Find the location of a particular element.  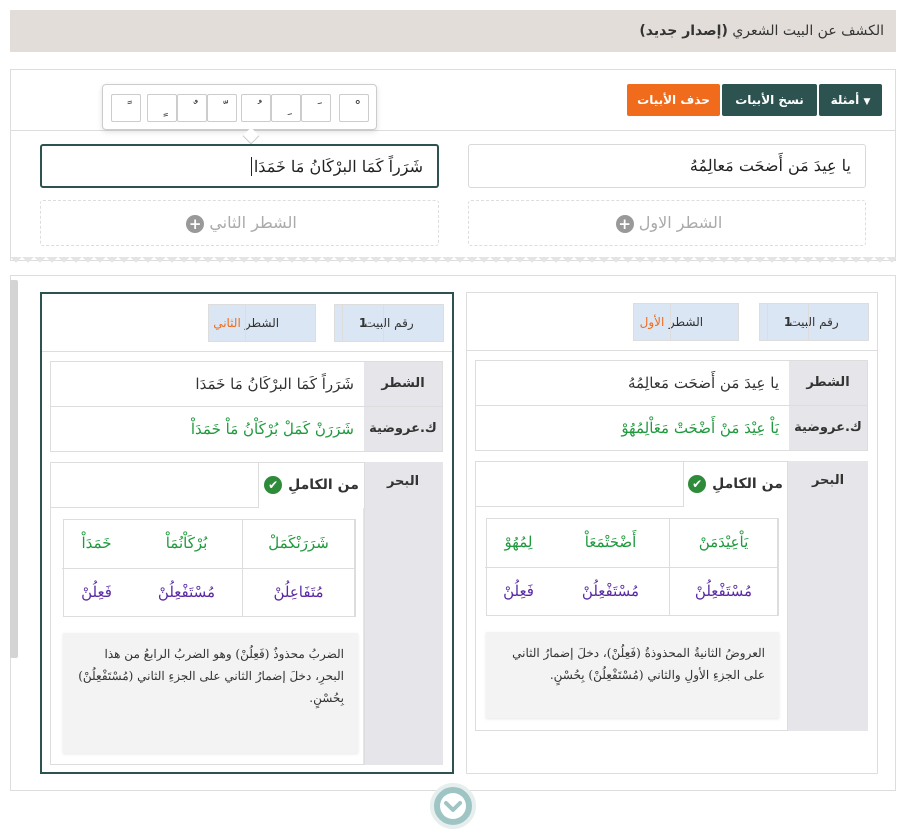

key-sukun: ْ is located at coordinates (354, 108).